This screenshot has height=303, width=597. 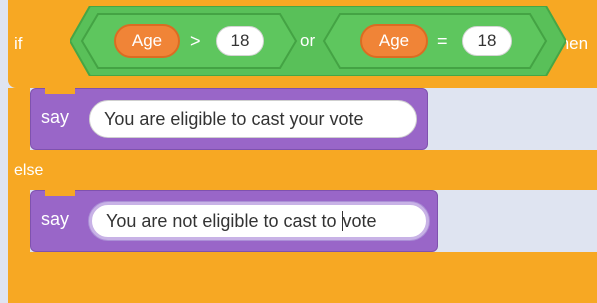 I want to click on greater-than-operator: >, so click(x=195, y=41).